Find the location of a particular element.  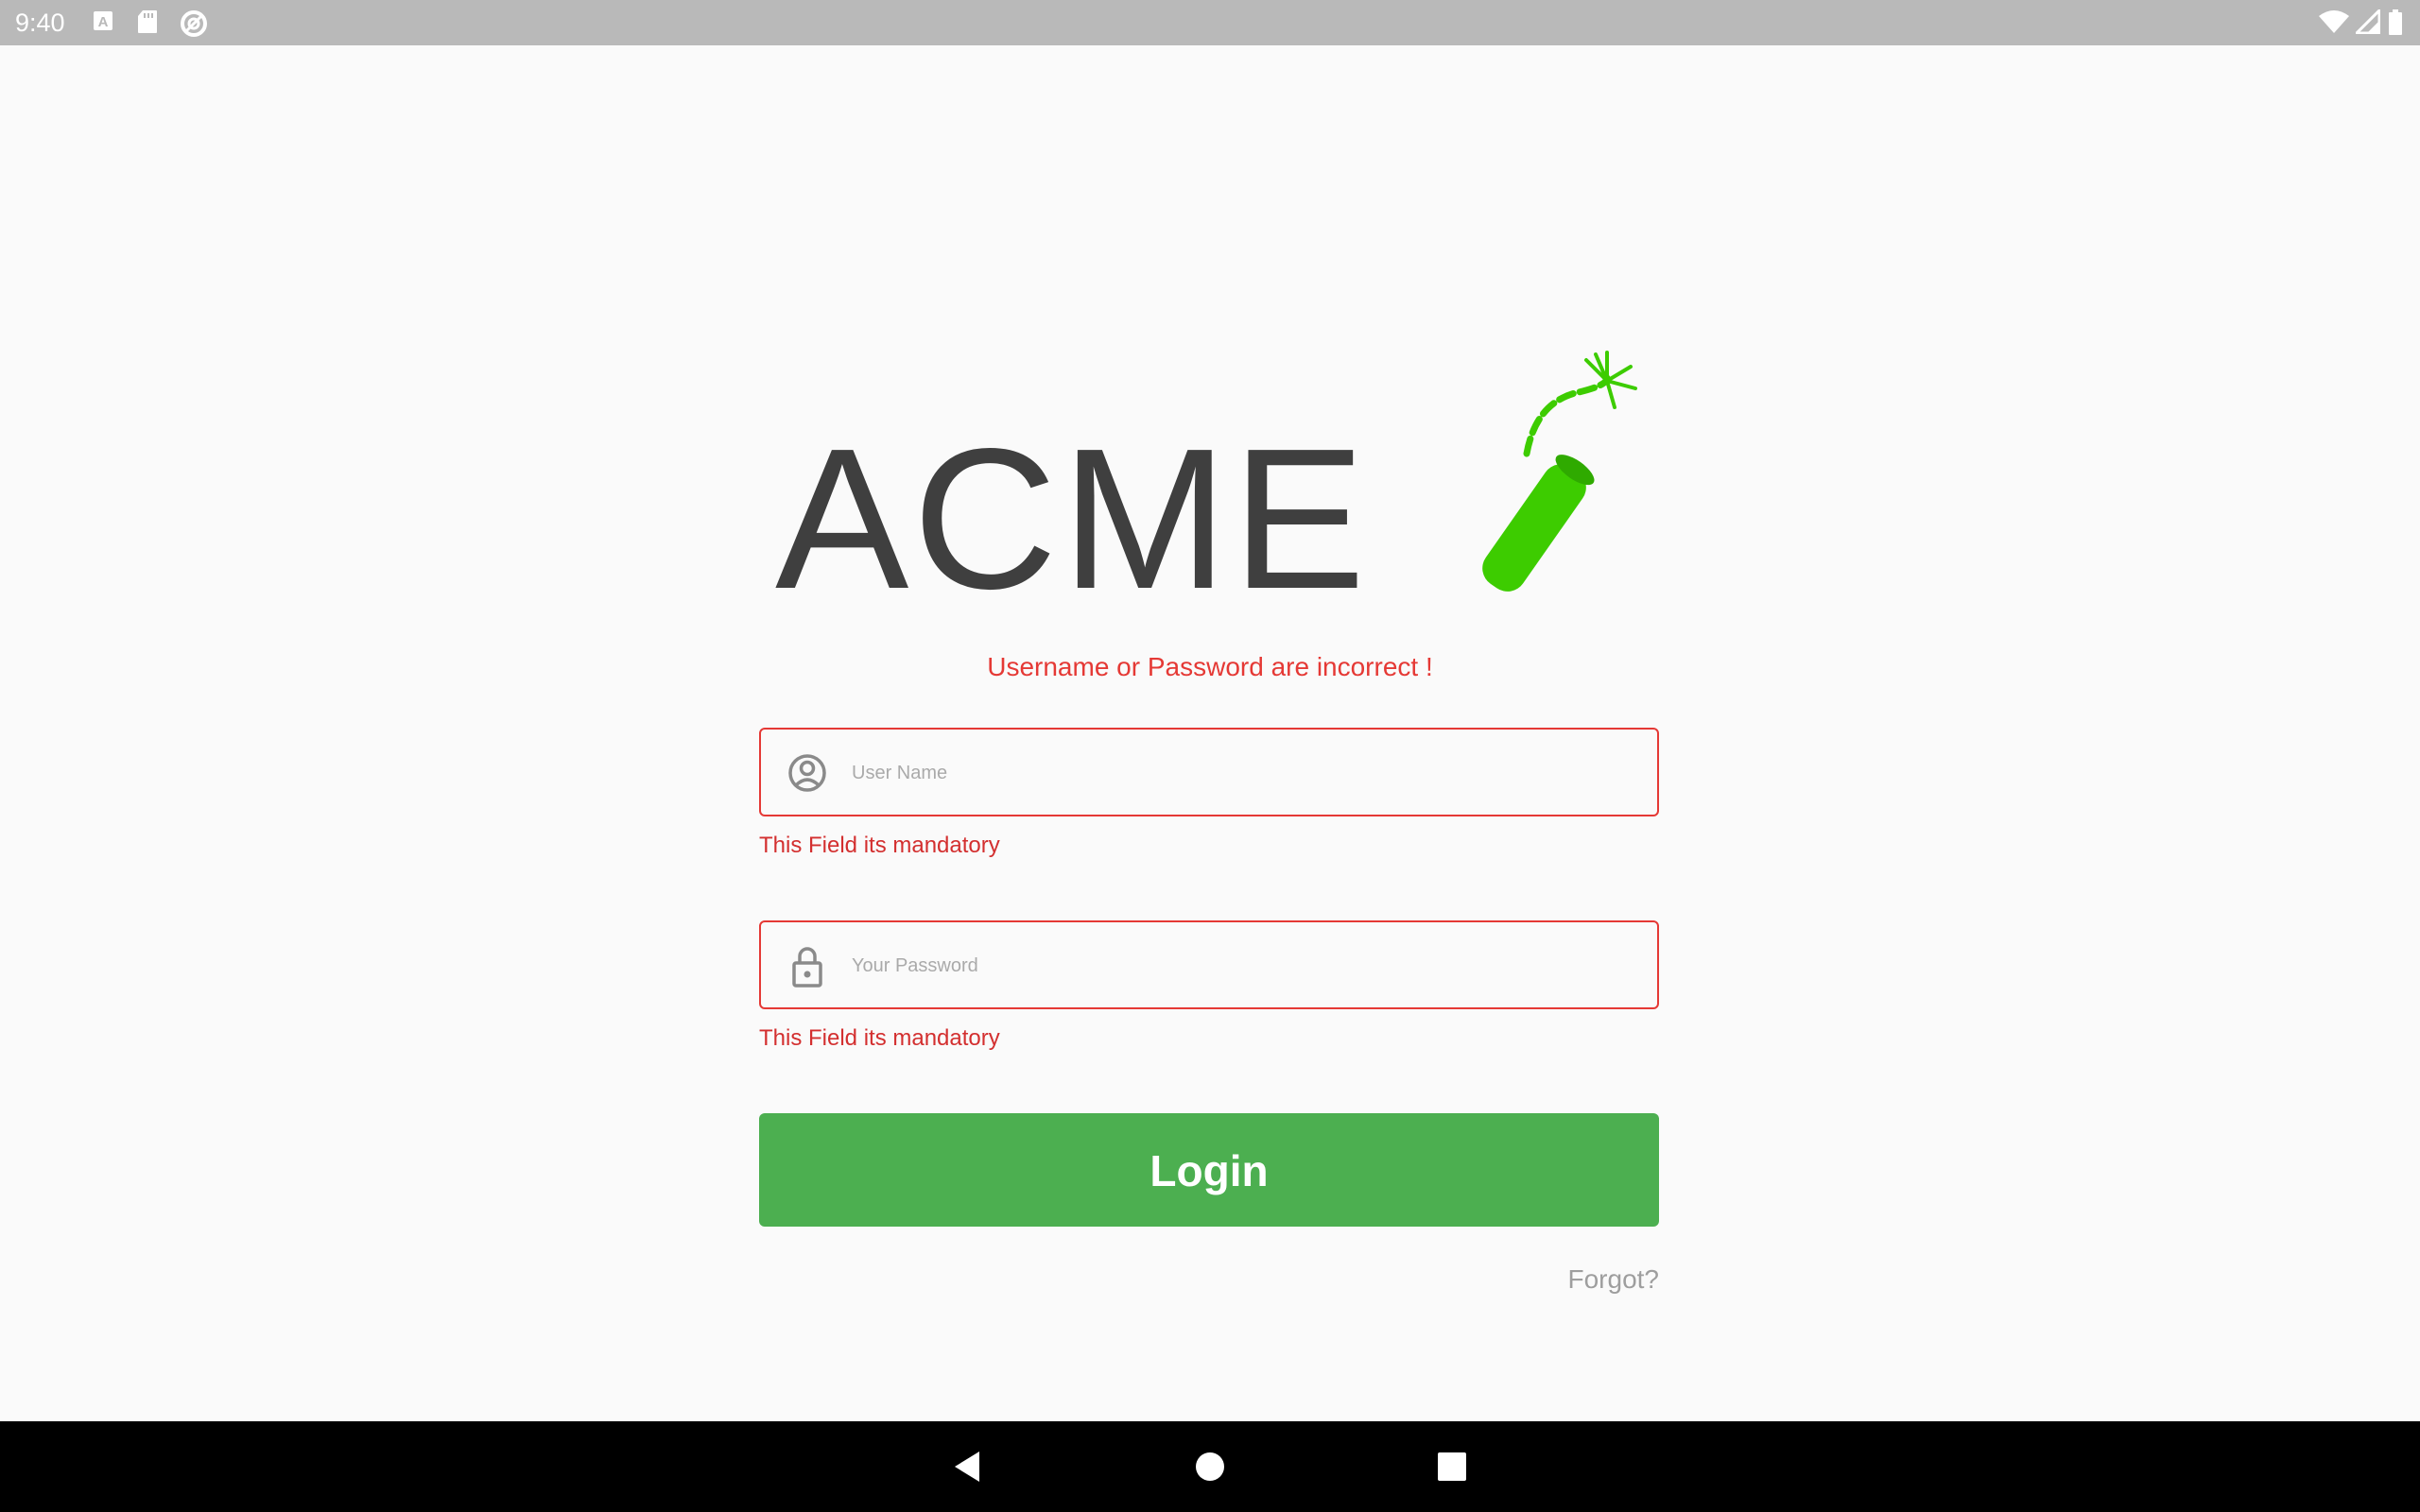

password-input is located at coordinates (1244, 965).